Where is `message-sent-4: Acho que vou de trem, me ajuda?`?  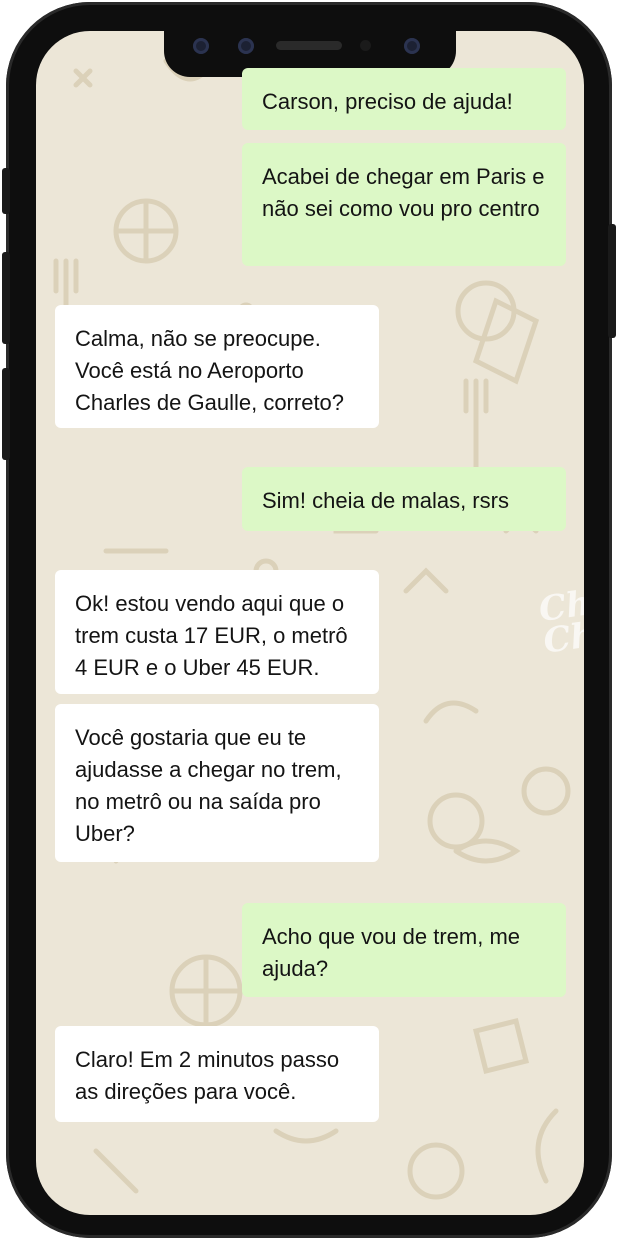
message-sent-4: Acho que vou de trem, me ajuda? is located at coordinates (404, 950).